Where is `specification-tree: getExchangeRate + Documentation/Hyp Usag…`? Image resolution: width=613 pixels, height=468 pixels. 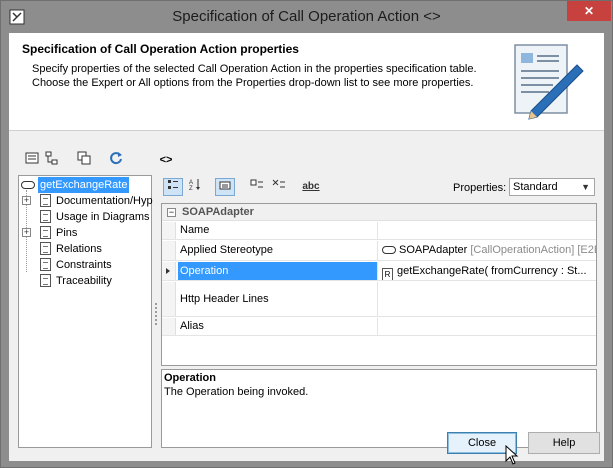 specification-tree: getExchangeRate + Documentation/Hyp Usag… is located at coordinates (85, 311).